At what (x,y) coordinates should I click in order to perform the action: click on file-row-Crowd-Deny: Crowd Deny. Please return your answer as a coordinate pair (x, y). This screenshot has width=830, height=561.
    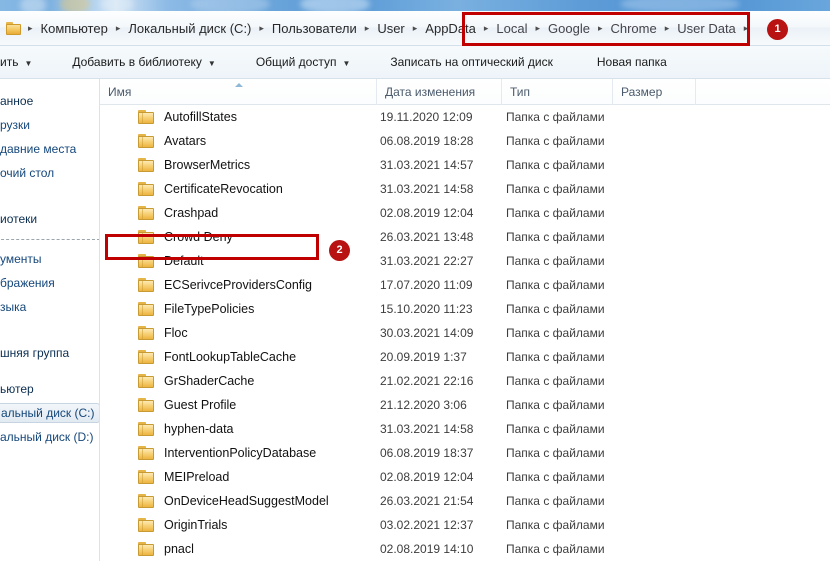
    Looking at the image, I should click on (166, 237).